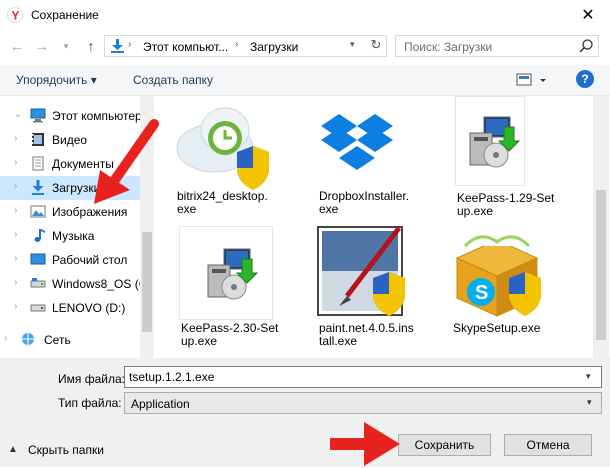 The image size is (610, 468). What do you see at coordinates (39, 235) in the screenshot?
I see `music-folder-icon` at bounding box center [39, 235].